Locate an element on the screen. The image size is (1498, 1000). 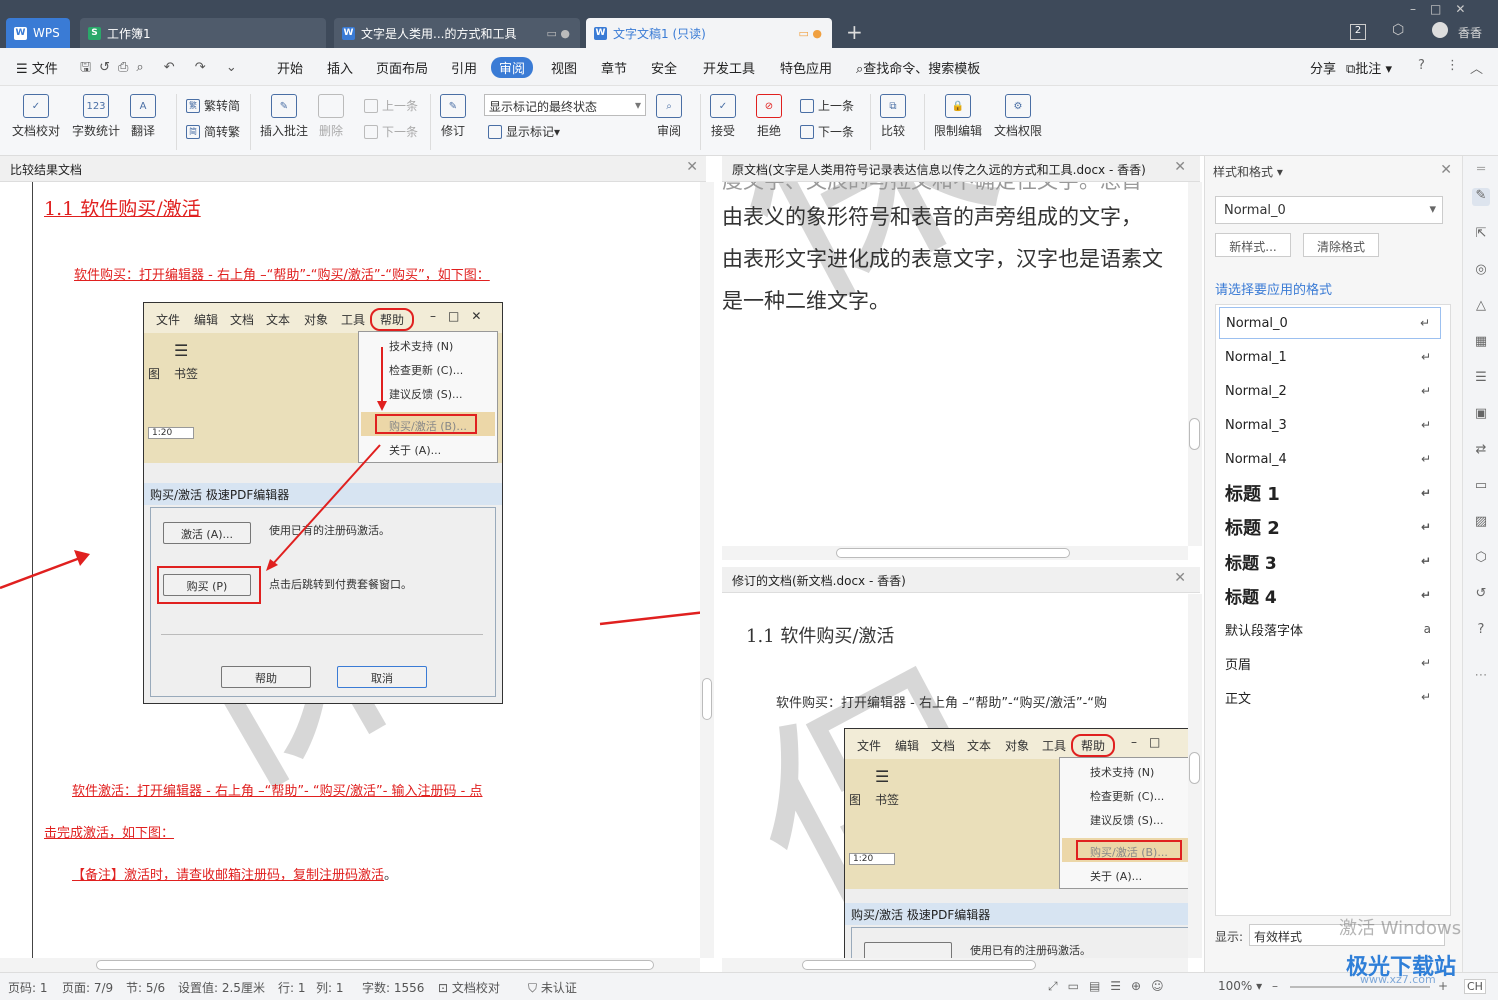
window-controls: –□✕ is located at coordinates (1444, 9).